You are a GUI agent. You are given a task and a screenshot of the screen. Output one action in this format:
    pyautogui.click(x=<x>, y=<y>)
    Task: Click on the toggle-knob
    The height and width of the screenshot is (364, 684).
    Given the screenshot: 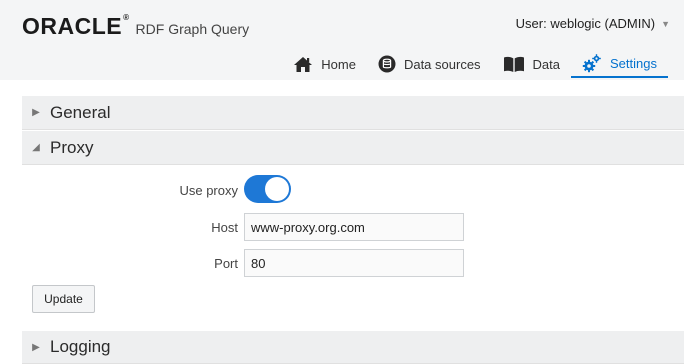 What is the action you would take?
    pyautogui.click(x=277, y=189)
    